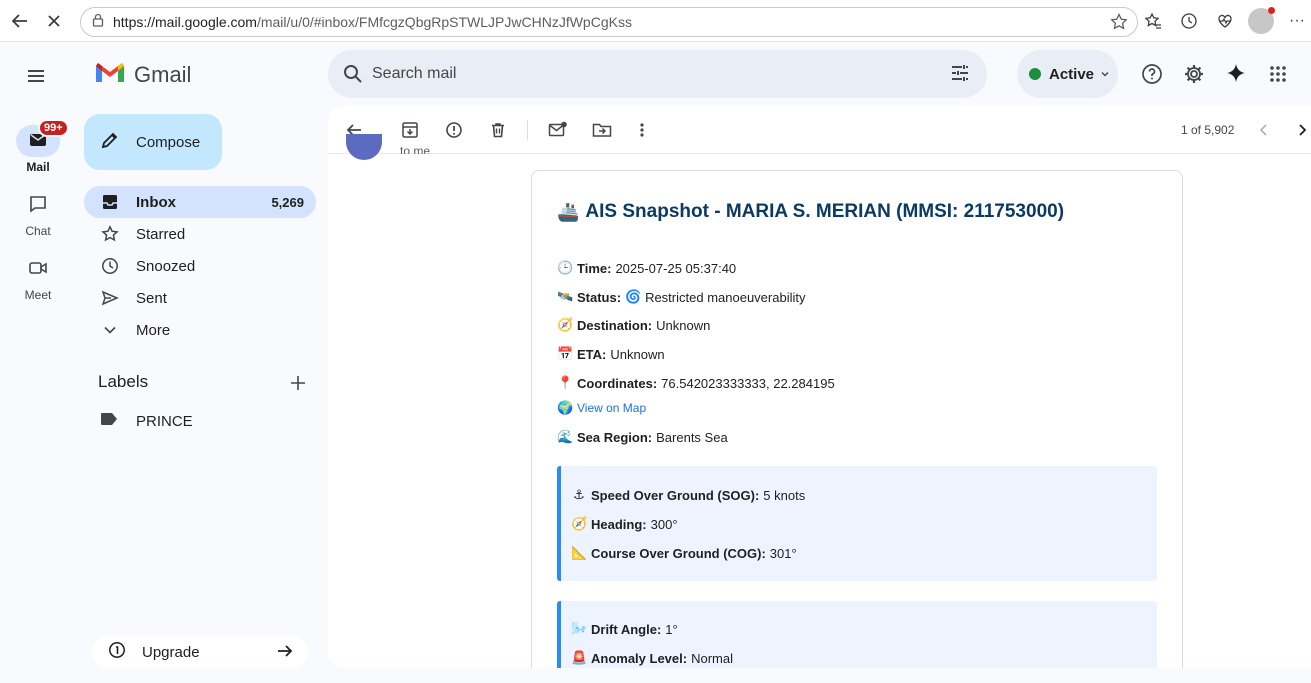 Image resolution: width=1311 pixels, height=683 pixels. I want to click on help-icon, so click(1152, 74).